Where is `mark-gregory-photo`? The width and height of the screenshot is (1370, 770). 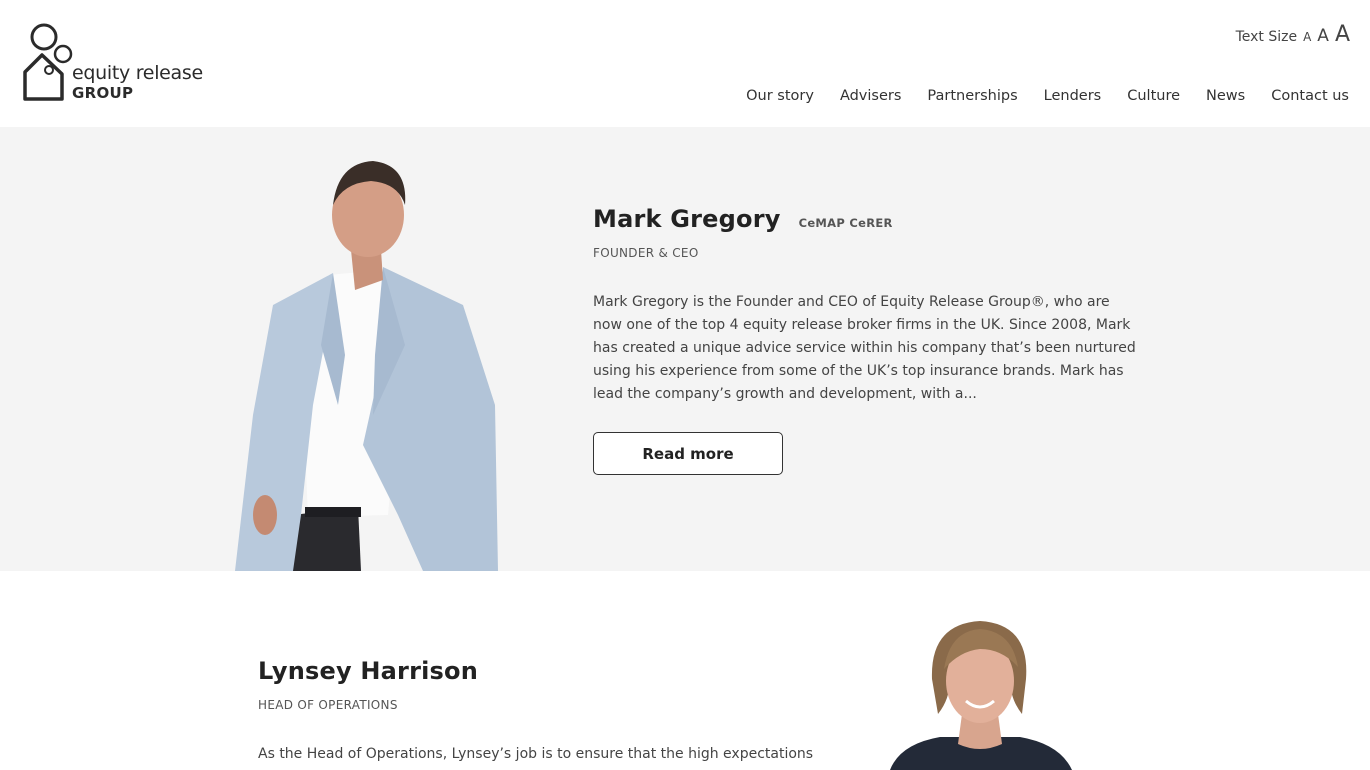 mark-gregory-photo is located at coordinates (366, 366).